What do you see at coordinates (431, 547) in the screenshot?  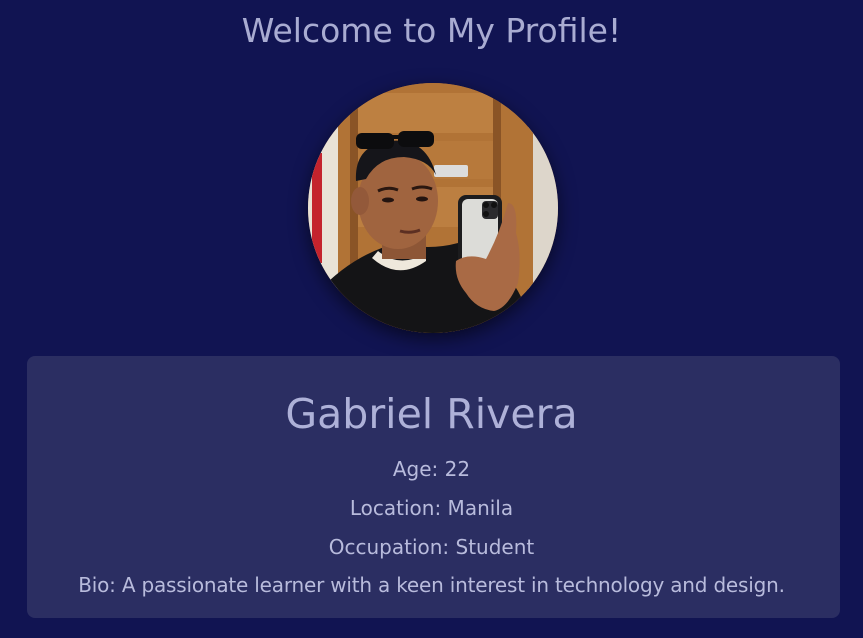 I see `profile-occupation: Occupation: Student` at bounding box center [431, 547].